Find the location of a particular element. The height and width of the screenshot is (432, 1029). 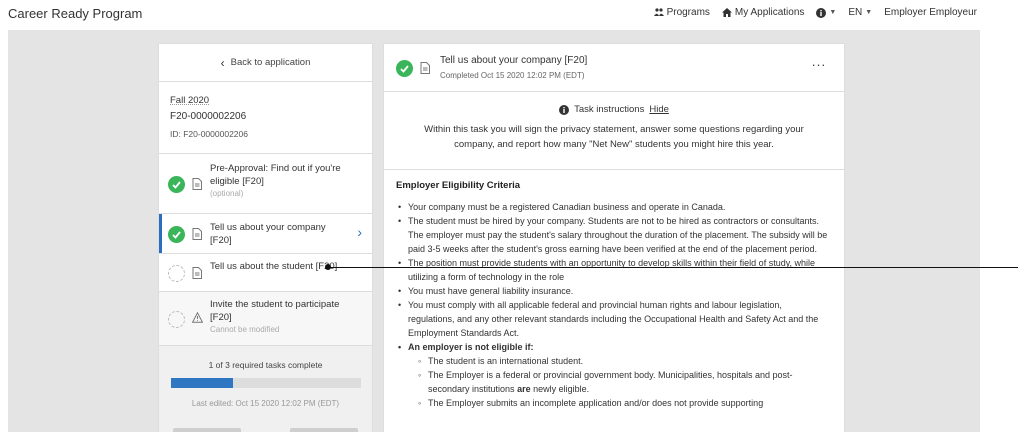

more-options-button: ··· is located at coordinates (819, 64).